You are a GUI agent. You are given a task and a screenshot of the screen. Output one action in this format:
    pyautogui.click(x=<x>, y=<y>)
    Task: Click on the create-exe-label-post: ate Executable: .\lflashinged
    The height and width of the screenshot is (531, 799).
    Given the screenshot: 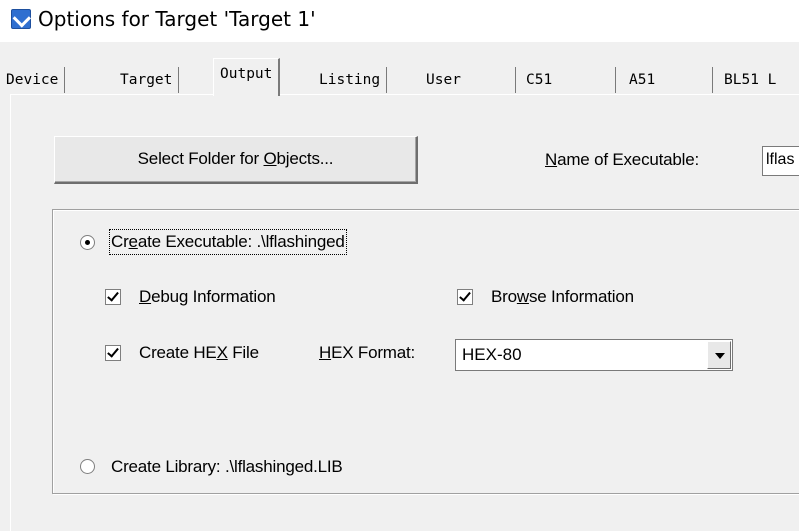 What is the action you would take?
    pyautogui.click(x=241, y=241)
    